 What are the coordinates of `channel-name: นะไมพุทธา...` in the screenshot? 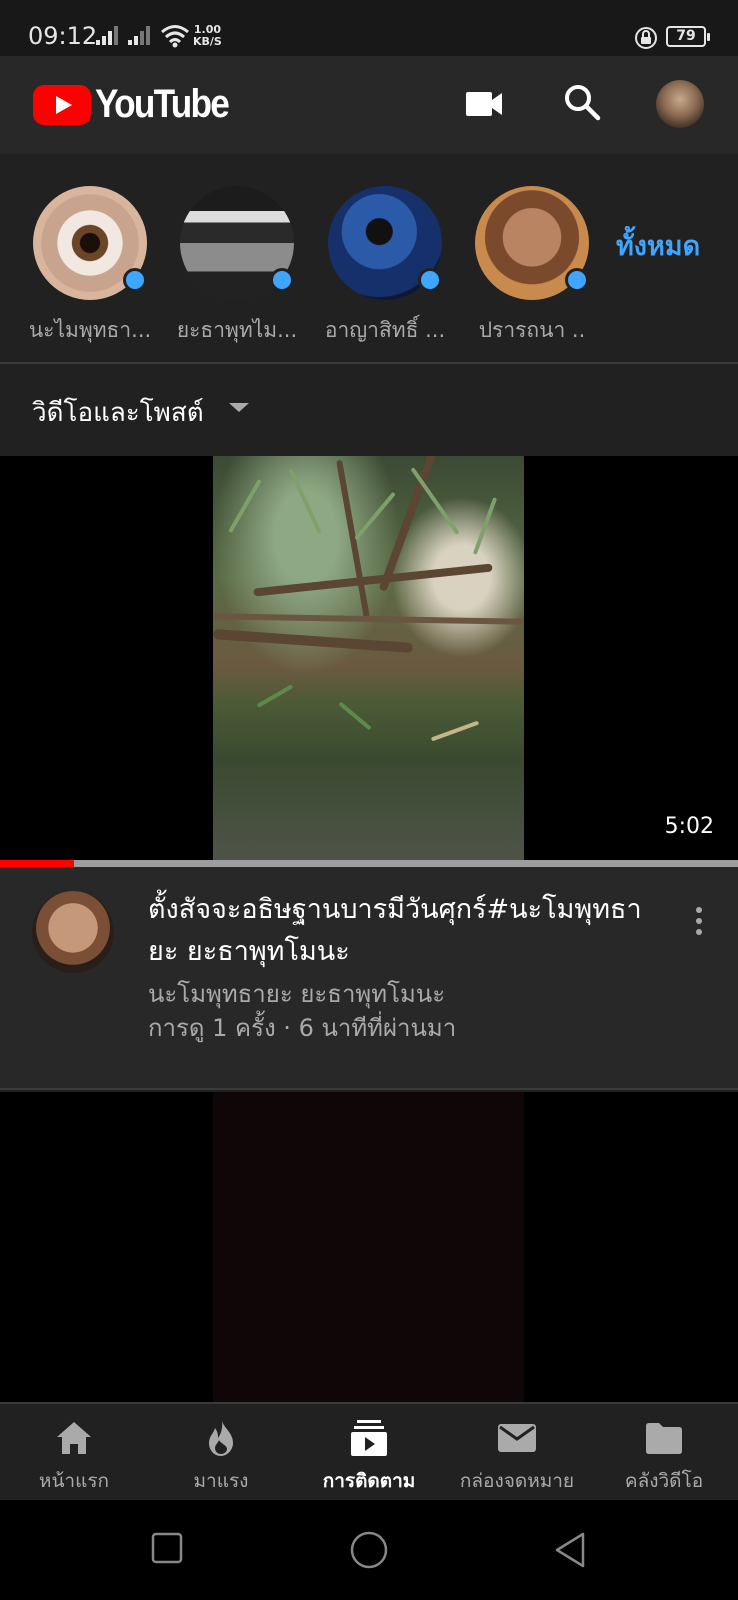 It's located at (90, 330).